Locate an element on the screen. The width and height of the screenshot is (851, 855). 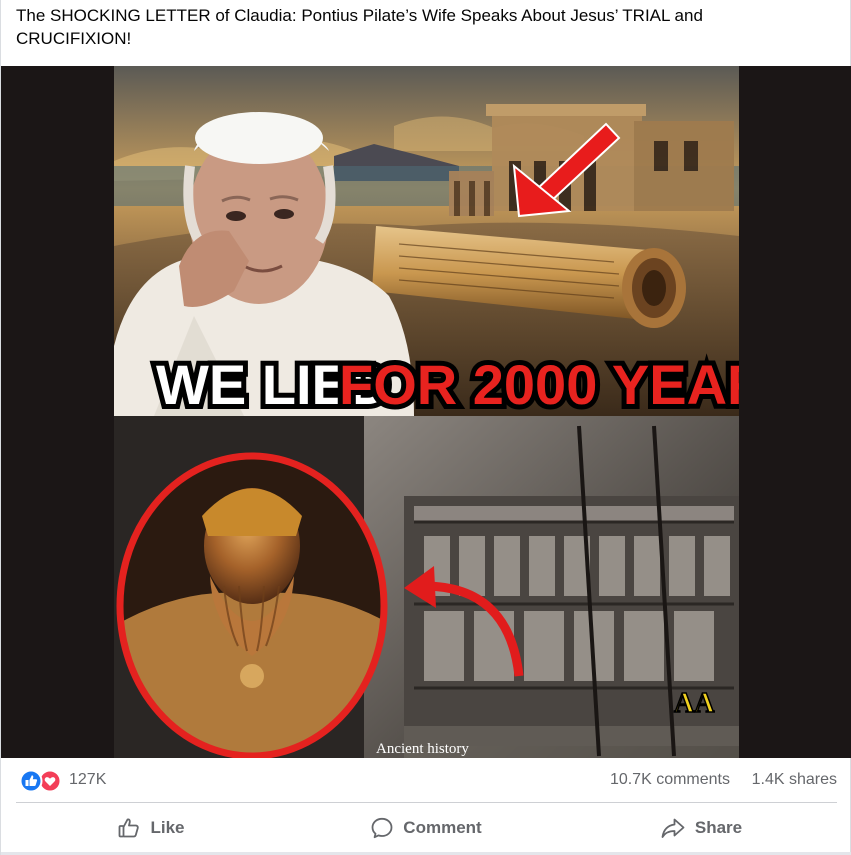
reaction-count: 127K is located at coordinates (87, 780).